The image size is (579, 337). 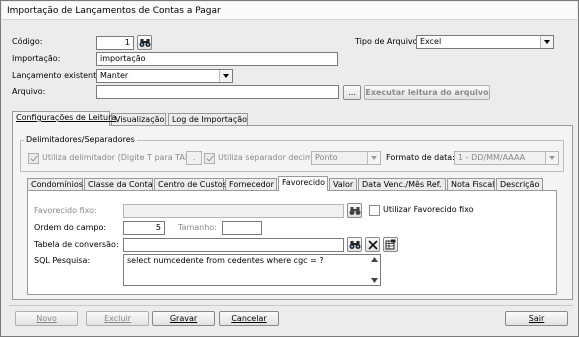 I want to click on utilizar-favorecido-fixo-checkbox, so click(x=374, y=210).